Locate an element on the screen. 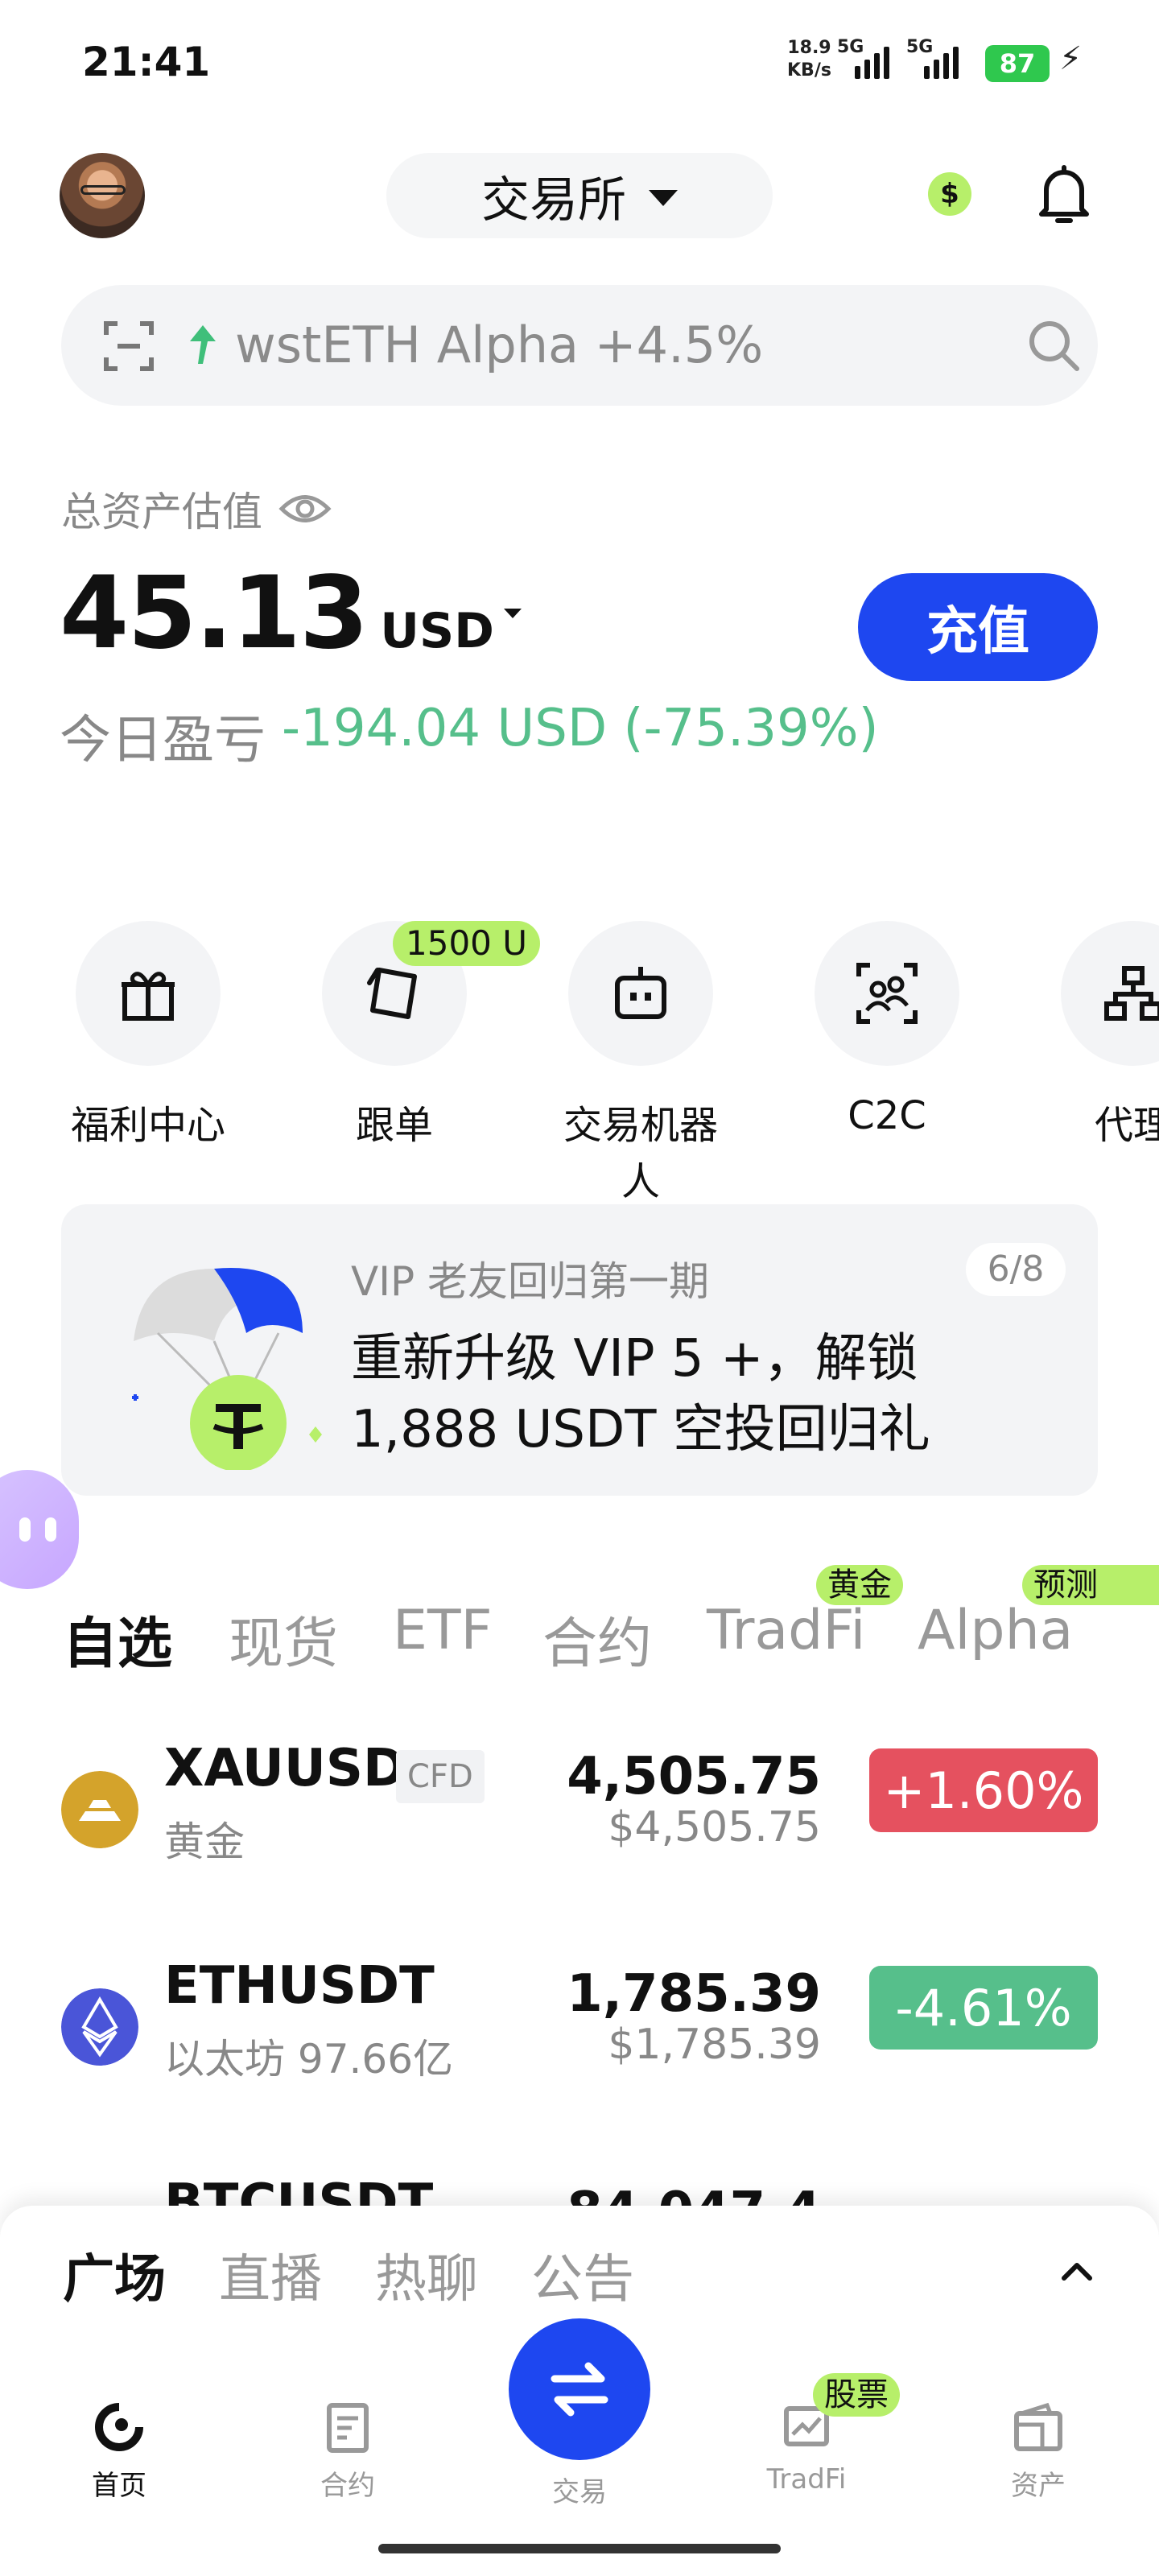 The height and width of the screenshot is (2576, 1159). search-input: wstETH Alpha +4.5% is located at coordinates (499, 345).